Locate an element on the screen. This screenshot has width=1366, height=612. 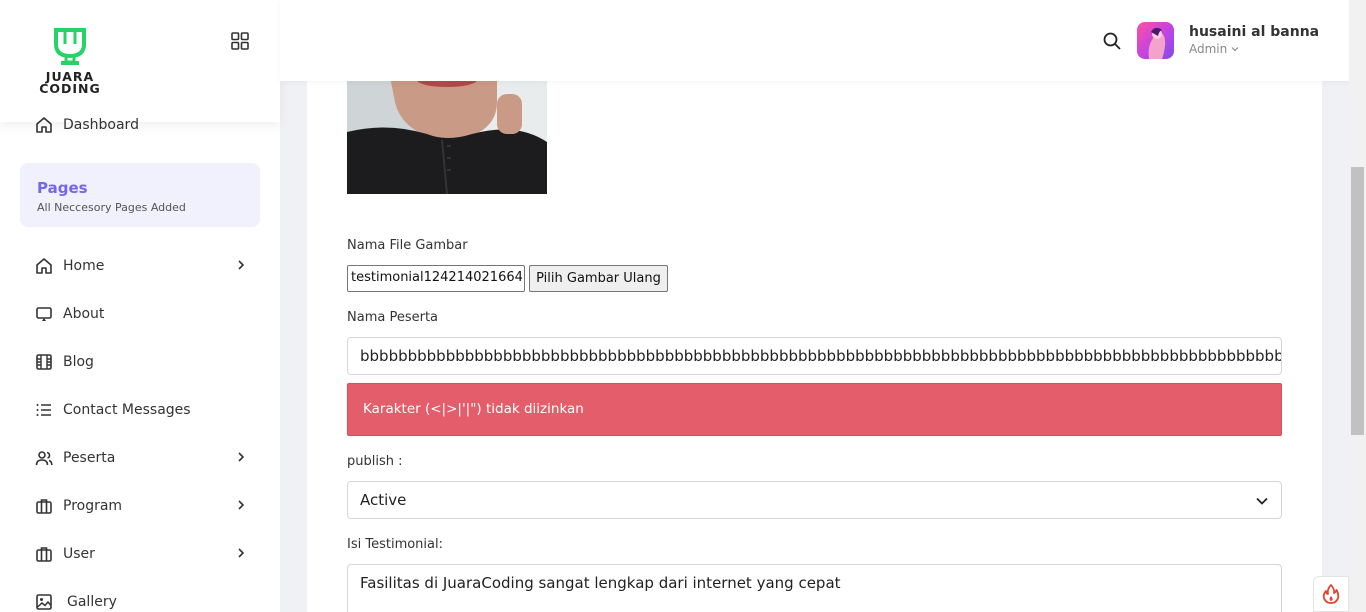
grid-menu-icon is located at coordinates (240, 41).